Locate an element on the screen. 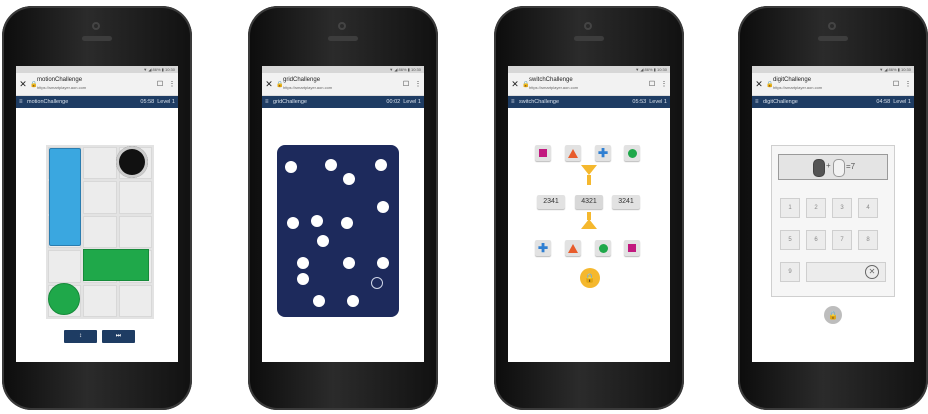 The height and width of the screenshot is (414, 928). key-2: 2 is located at coordinates (816, 208).